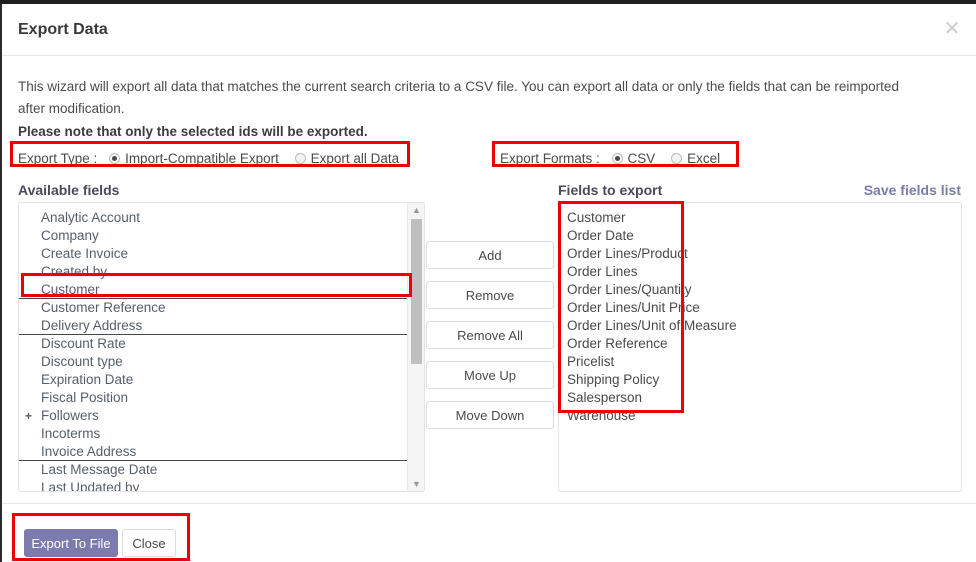 The height and width of the screenshot is (562, 976). What do you see at coordinates (760, 398) in the screenshot?
I see `export-field-item: Salesperson` at bounding box center [760, 398].